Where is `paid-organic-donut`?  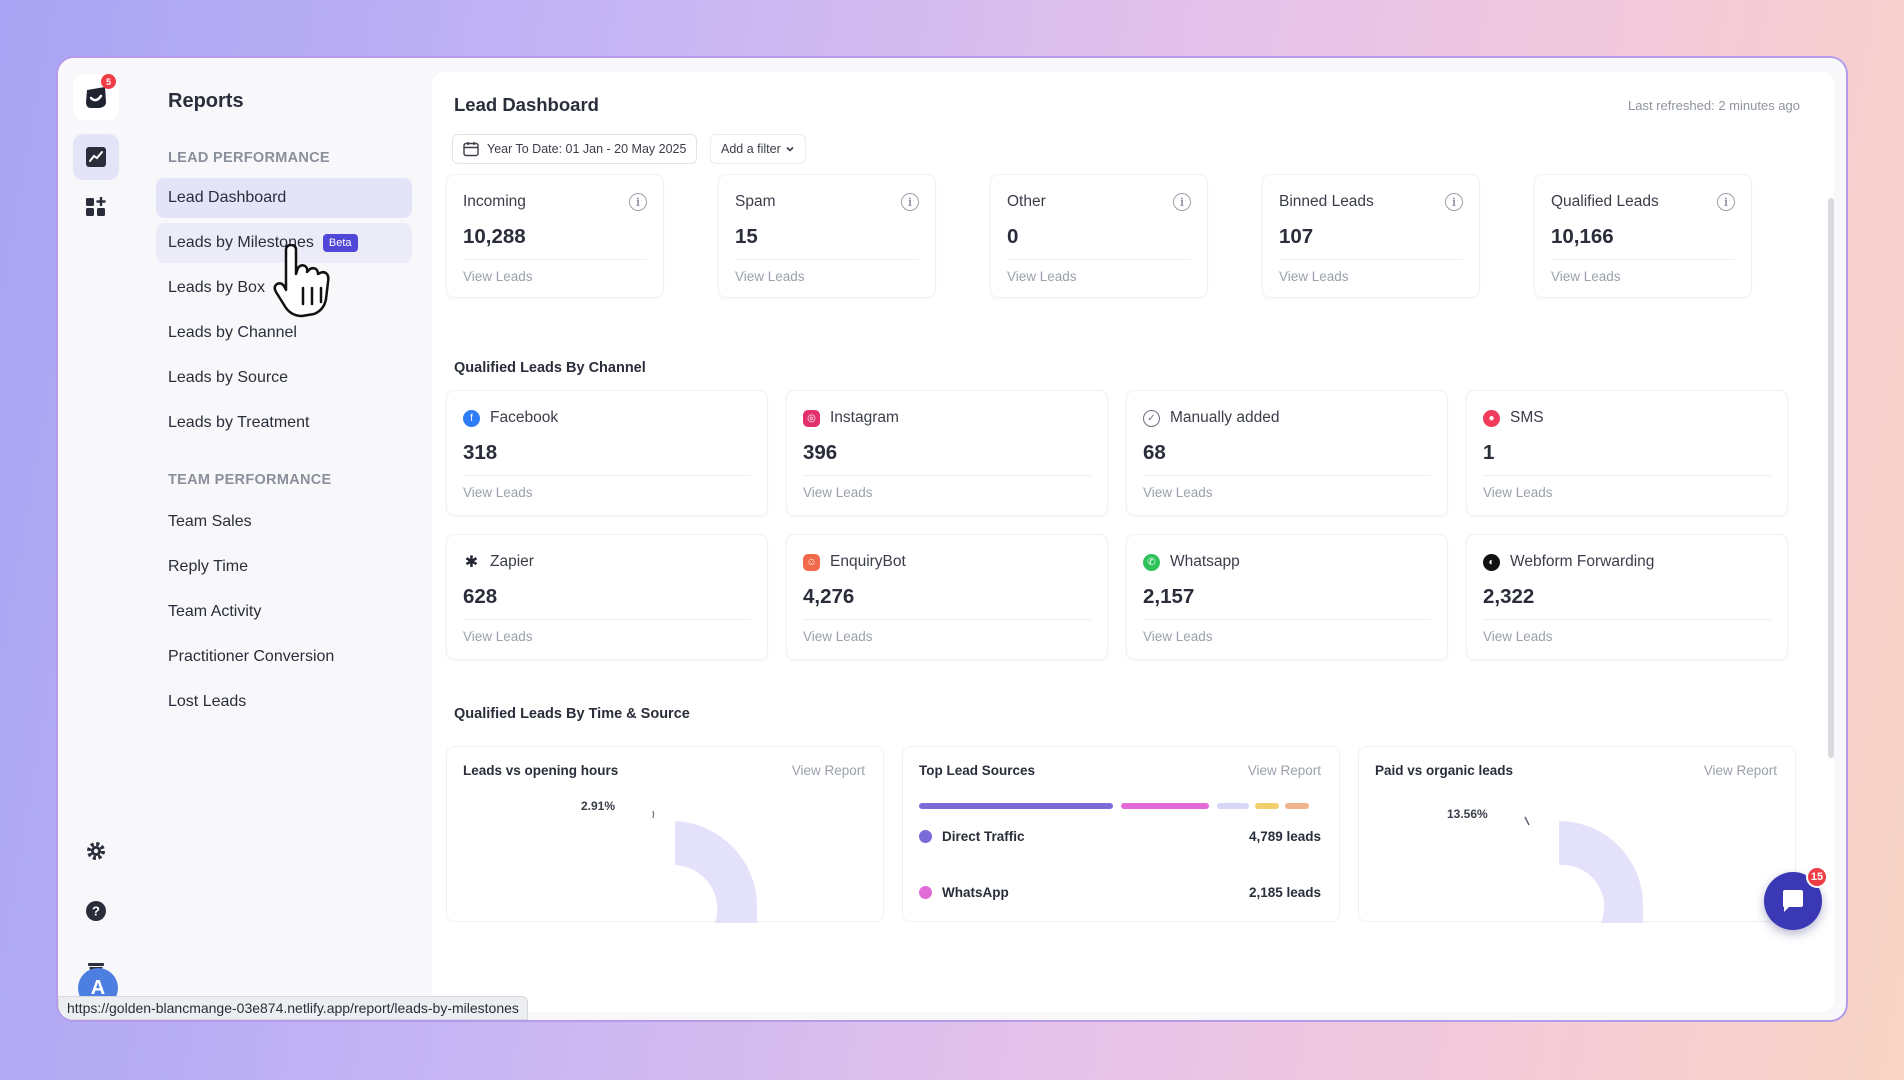
paid-organic-donut is located at coordinates (1583, 869).